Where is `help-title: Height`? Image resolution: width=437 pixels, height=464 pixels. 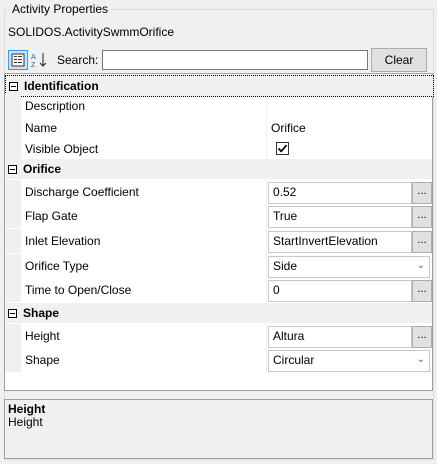
help-title: Height is located at coordinates (27, 409).